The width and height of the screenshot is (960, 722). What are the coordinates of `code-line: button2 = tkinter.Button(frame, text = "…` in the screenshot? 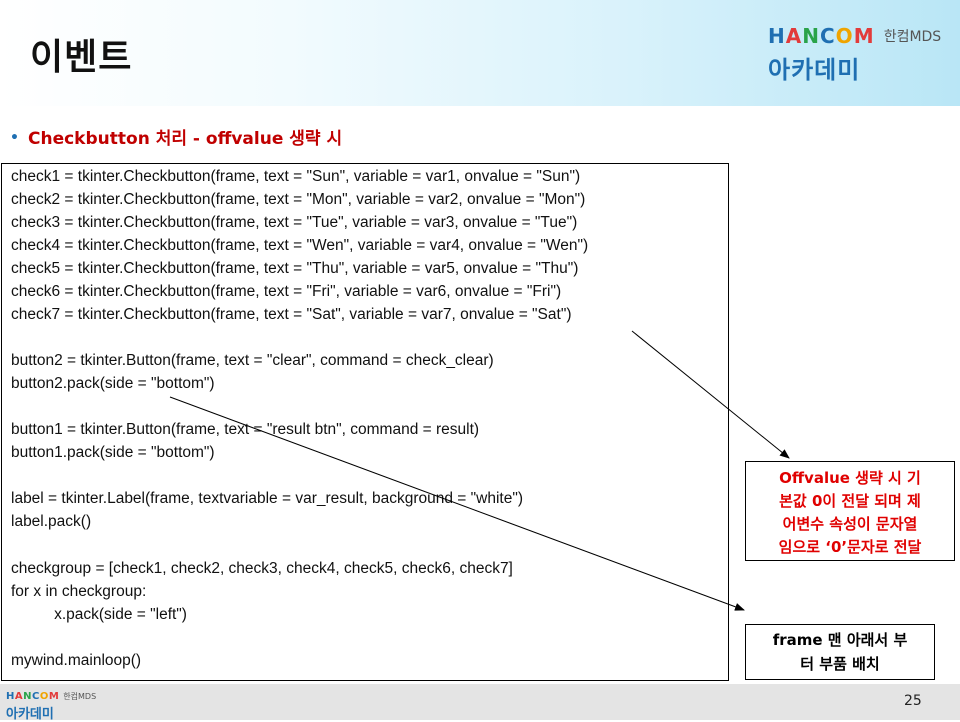 It's located at (252, 360).